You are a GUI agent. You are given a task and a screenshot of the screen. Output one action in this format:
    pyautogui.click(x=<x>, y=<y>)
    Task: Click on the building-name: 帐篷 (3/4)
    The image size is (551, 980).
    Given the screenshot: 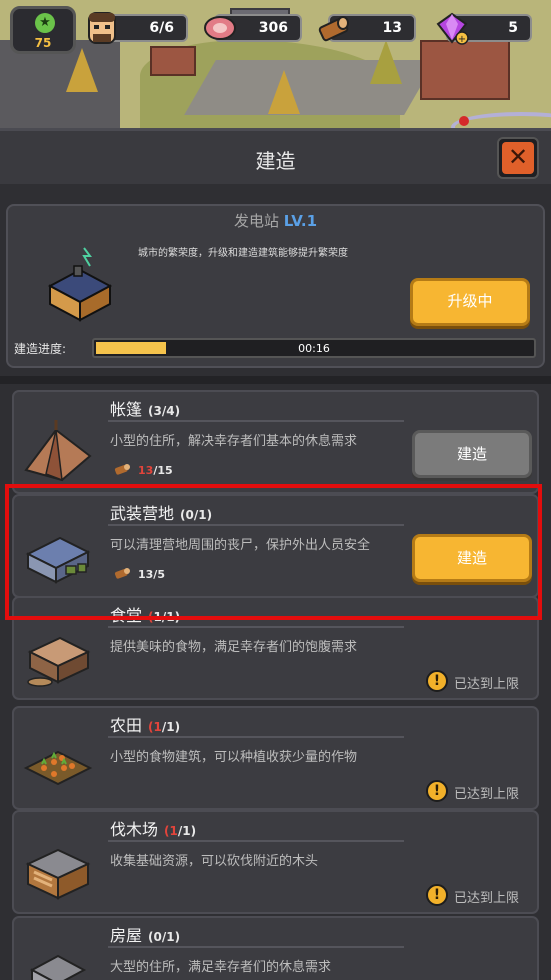 What is the action you would take?
    pyautogui.click(x=145, y=408)
    